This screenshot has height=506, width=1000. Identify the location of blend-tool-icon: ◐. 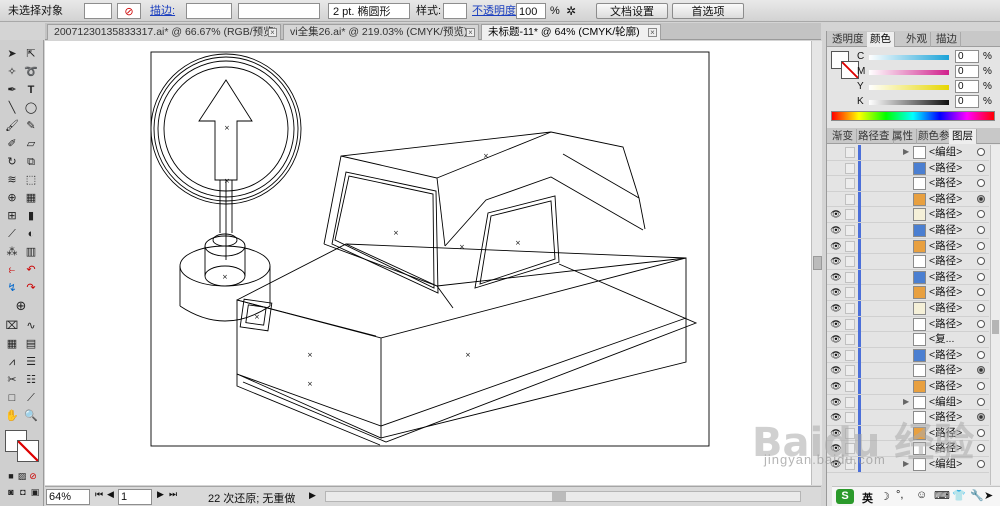
(31, 234).